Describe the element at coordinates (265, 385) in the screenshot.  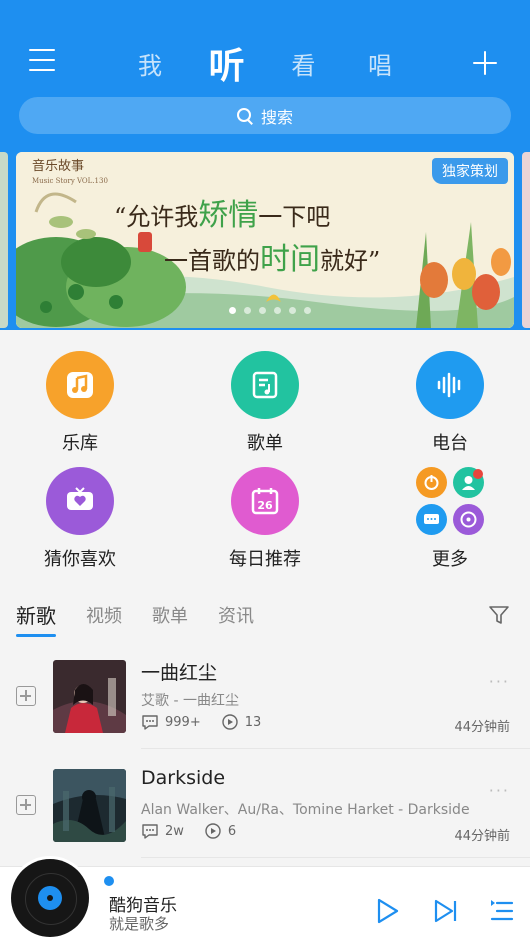
I see `playlist-icon` at that location.